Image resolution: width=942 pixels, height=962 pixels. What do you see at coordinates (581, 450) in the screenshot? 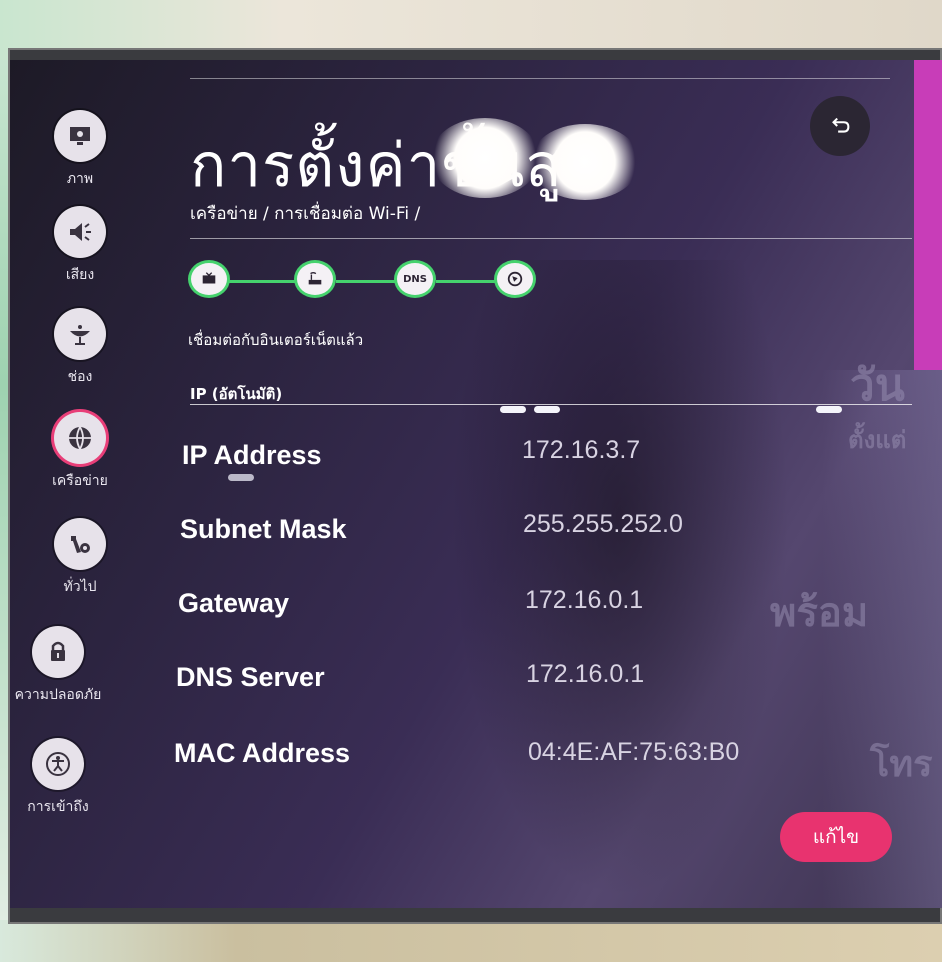
I see `ip-address-value: 172.16.3.7` at bounding box center [581, 450].